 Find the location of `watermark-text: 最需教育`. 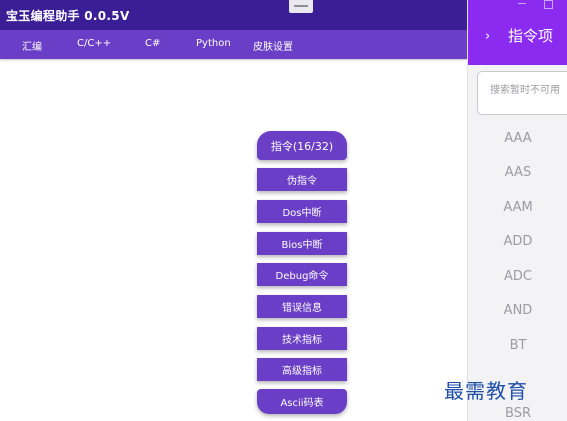

watermark-text: 最需教育 is located at coordinates (486, 391).